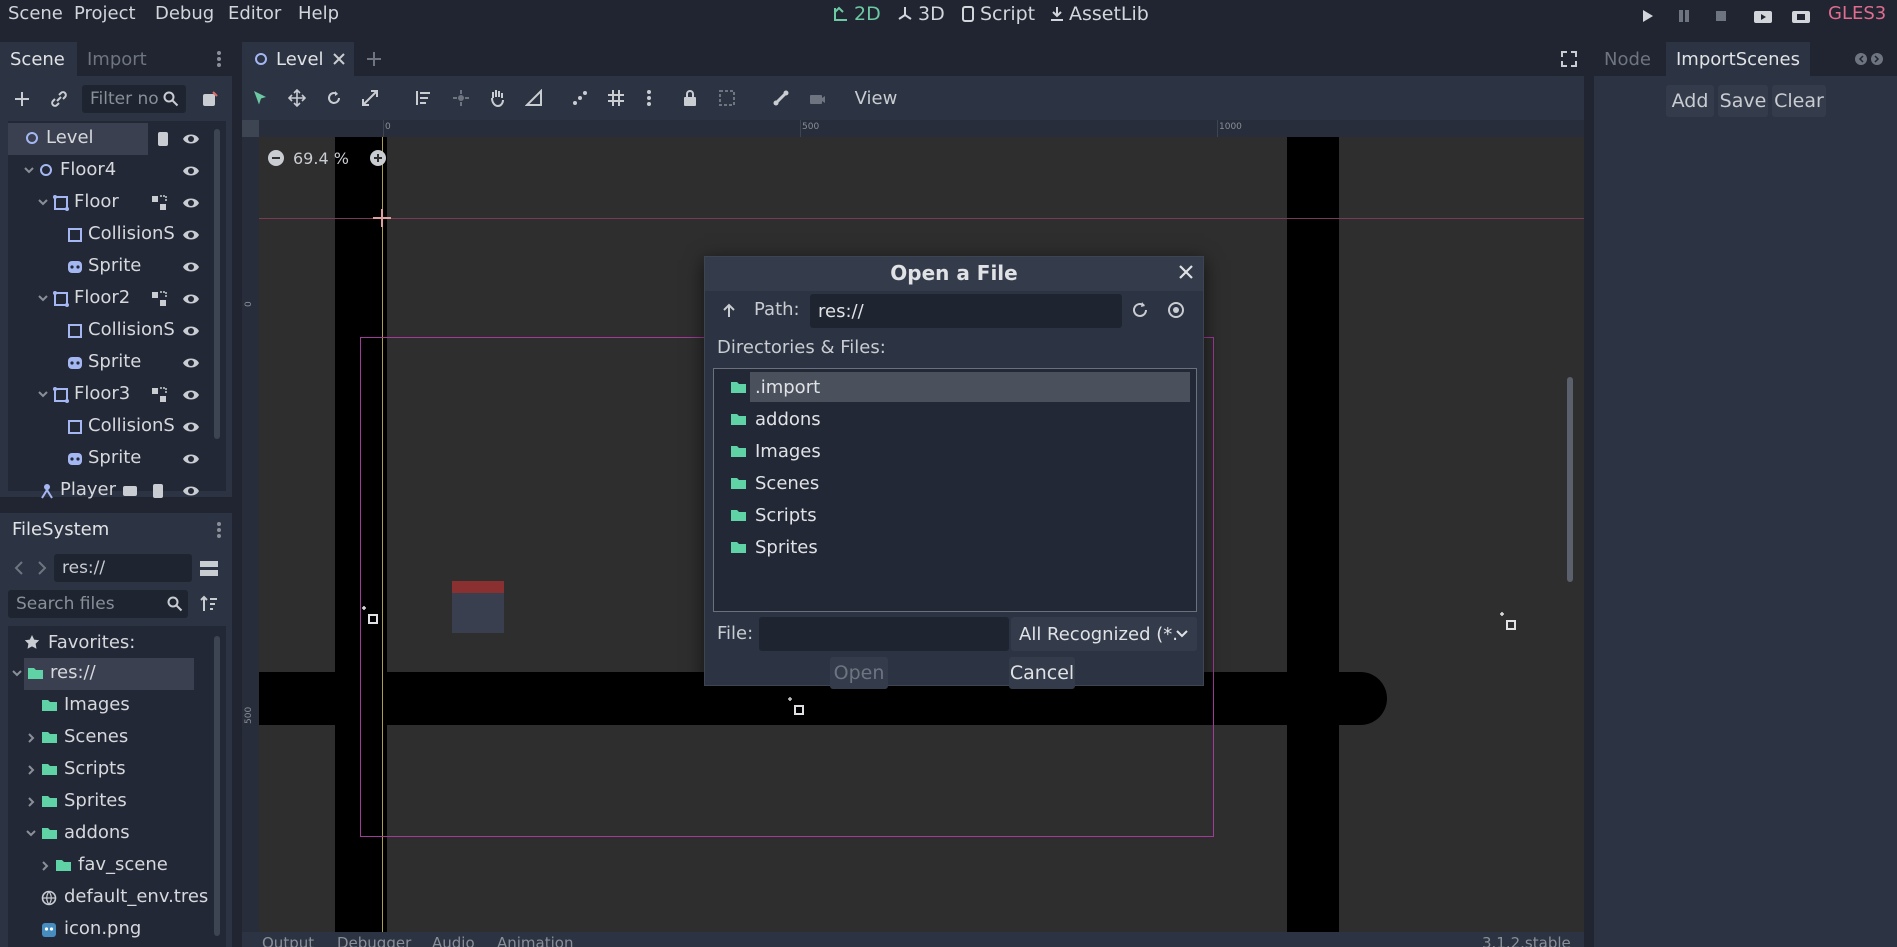 Image resolution: width=1897 pixels, height=947 pixels. I want to click on filesystem-item: fav_scene, so click(108, 866).